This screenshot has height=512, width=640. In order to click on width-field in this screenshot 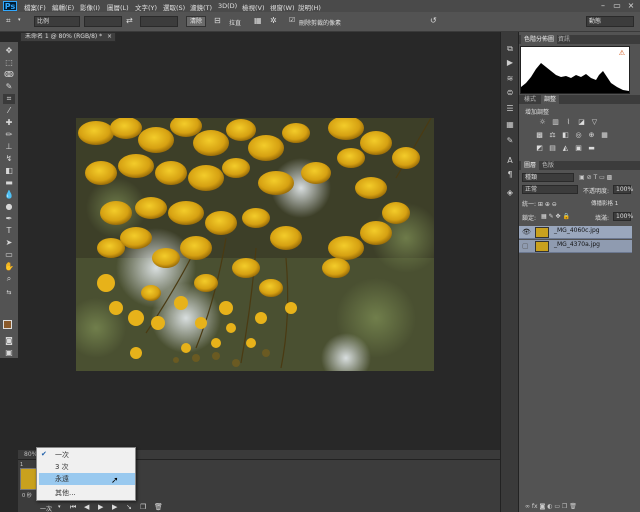, I will do `click(103, 21)`.